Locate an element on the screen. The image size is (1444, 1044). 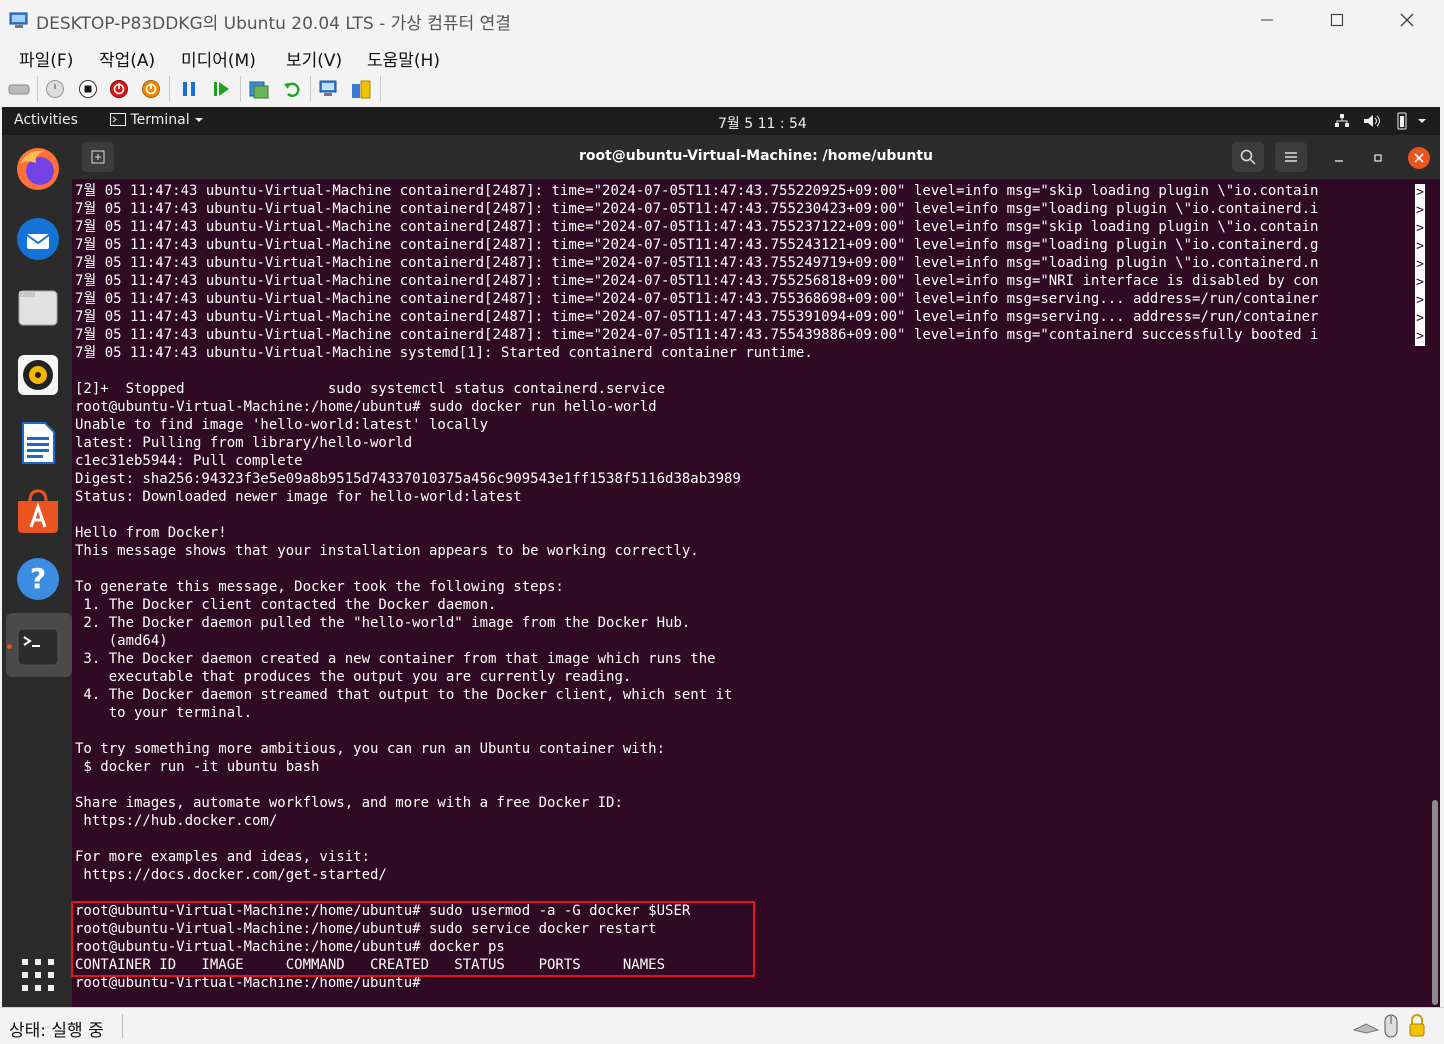
menu-action: 작업(A) is located at coordinates (127, 58).